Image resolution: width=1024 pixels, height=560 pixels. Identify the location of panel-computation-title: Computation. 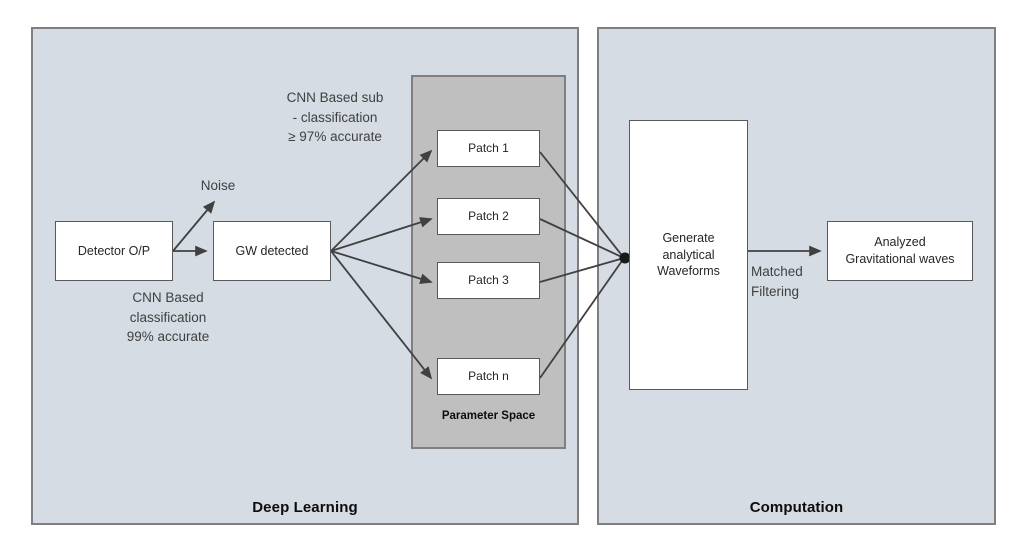
(796, 507).